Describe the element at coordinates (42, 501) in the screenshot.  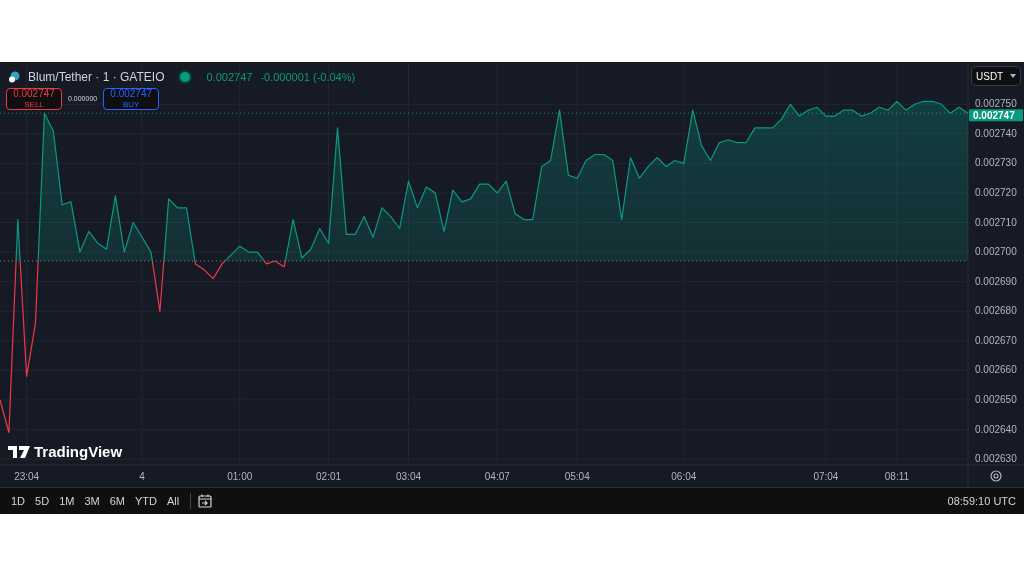
I see `range-button: 5D` at that location.